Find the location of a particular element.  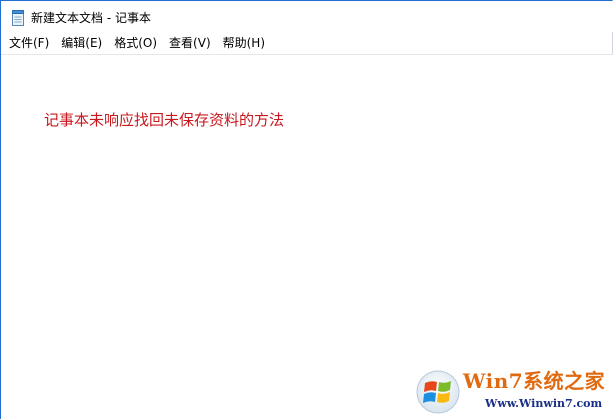

windows-logo-icon is located at coordinates (438, 392).